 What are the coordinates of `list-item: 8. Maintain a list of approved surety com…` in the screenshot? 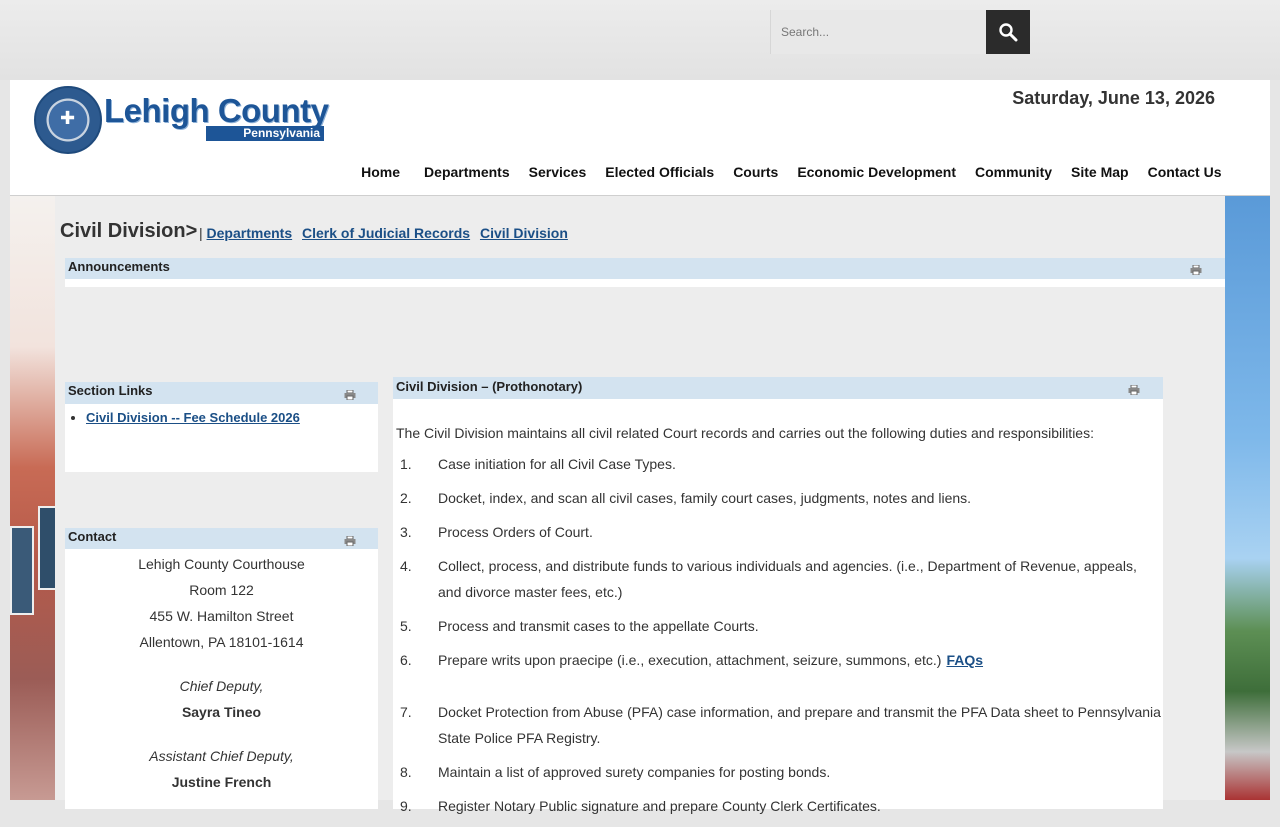 It's located at (778, 772).